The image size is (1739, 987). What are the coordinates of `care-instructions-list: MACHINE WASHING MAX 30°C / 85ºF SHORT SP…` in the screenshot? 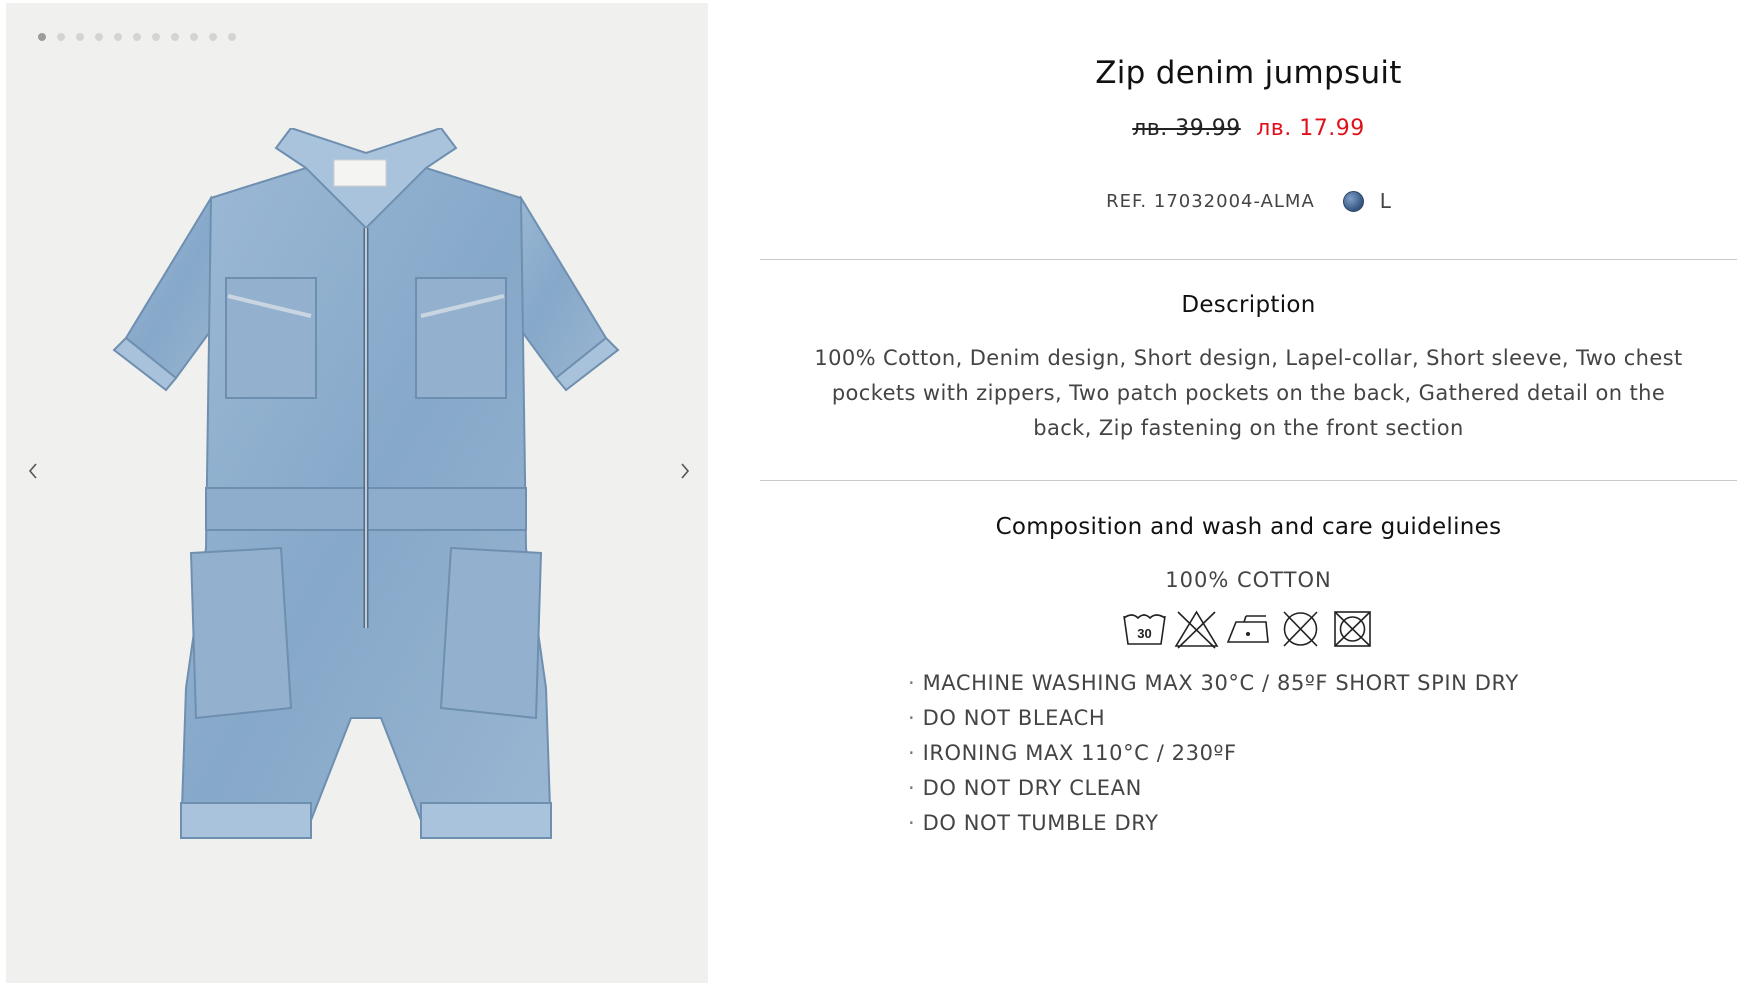 It's located at (1213, 753).